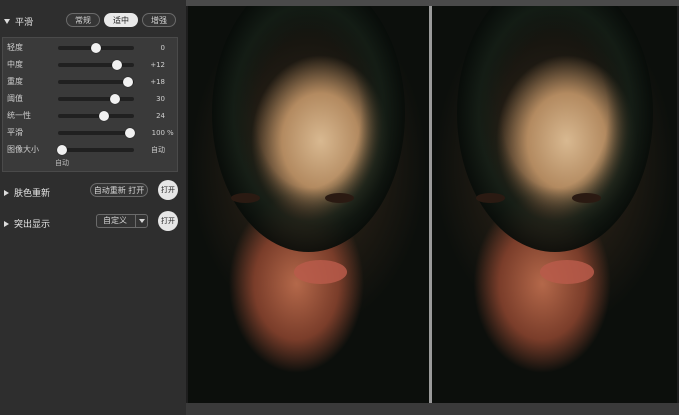  I want to click on slider-label: 重度, so click(15, 81).